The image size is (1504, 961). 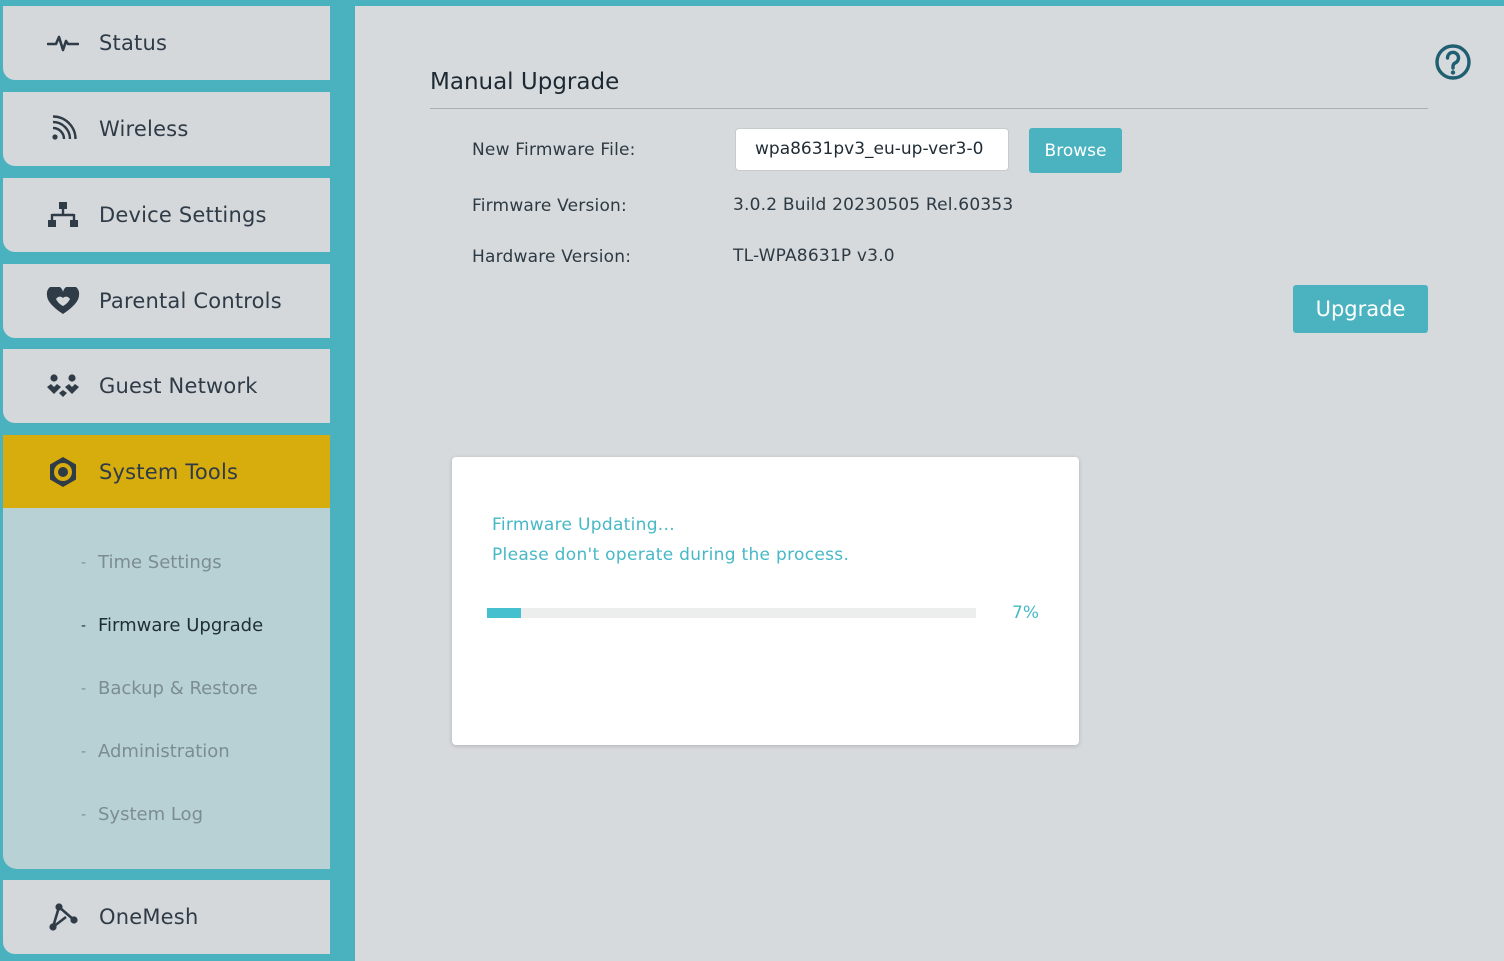 I want to click on submenu-item-firmware-upgrade: - Firmware Upgrade, so click(x=172, y=625).